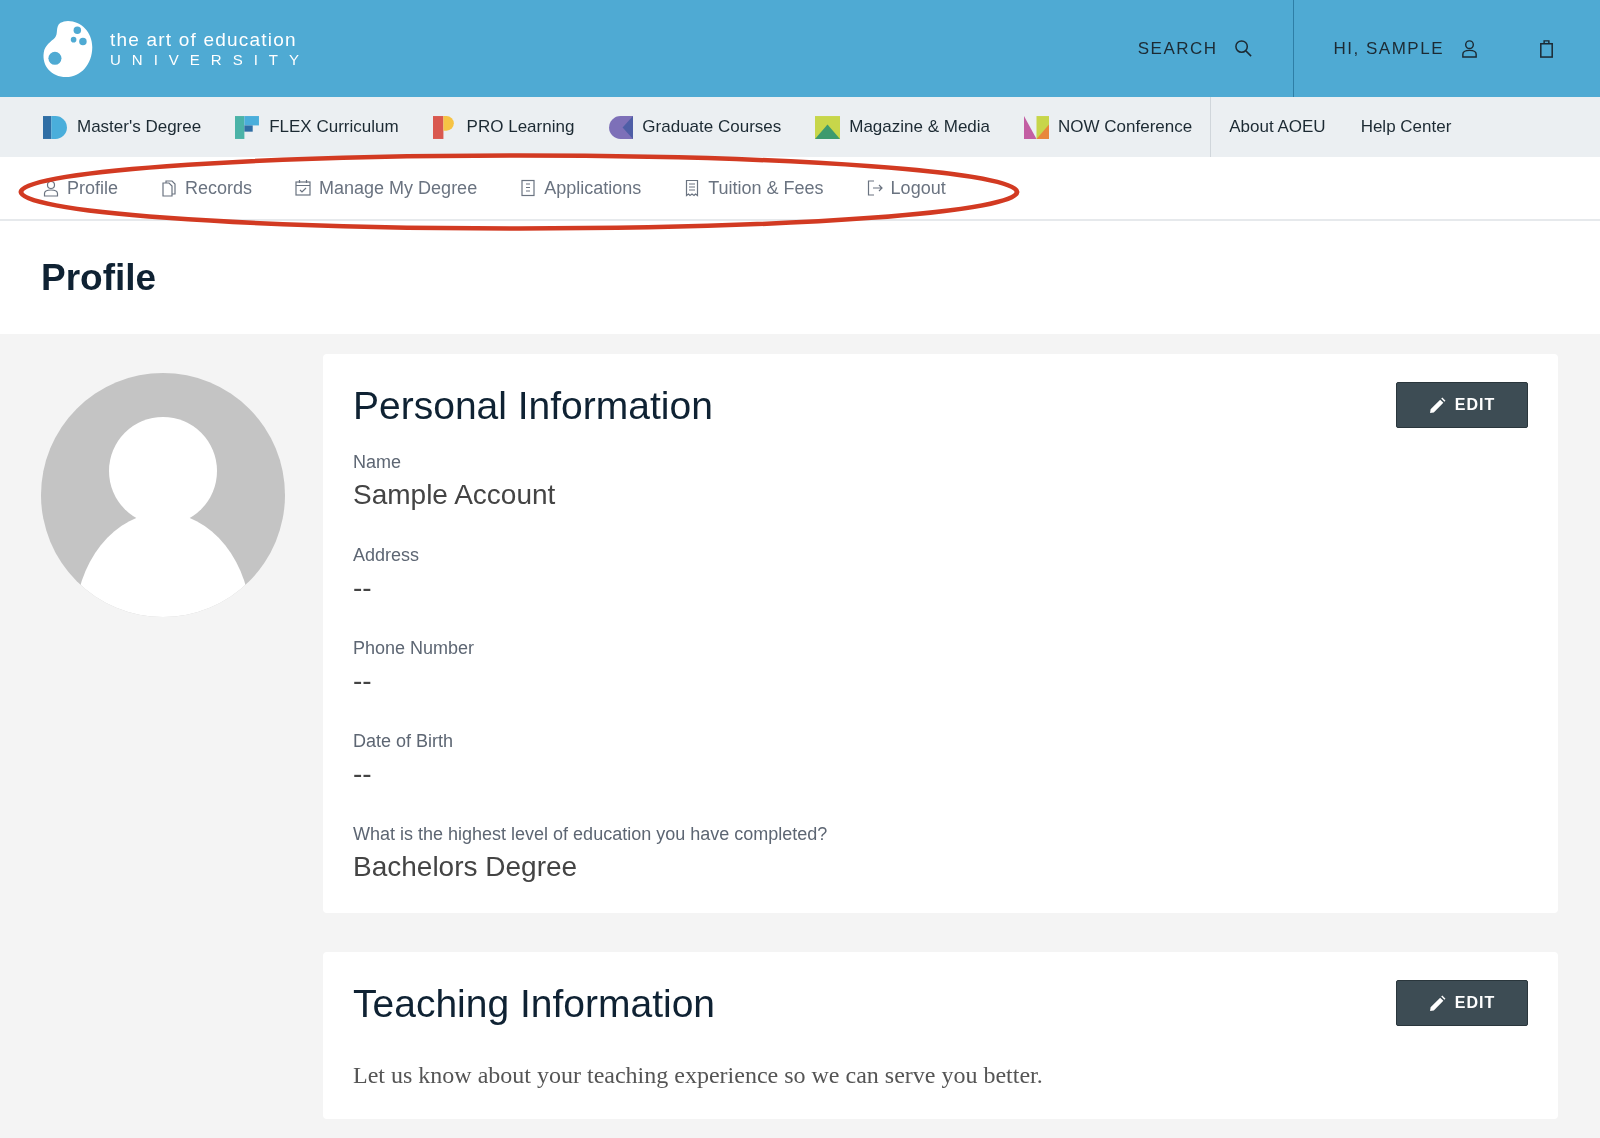 The image size is (1600, 1138). I want to click on nav-link: About AOEU, so click(1277, 127).